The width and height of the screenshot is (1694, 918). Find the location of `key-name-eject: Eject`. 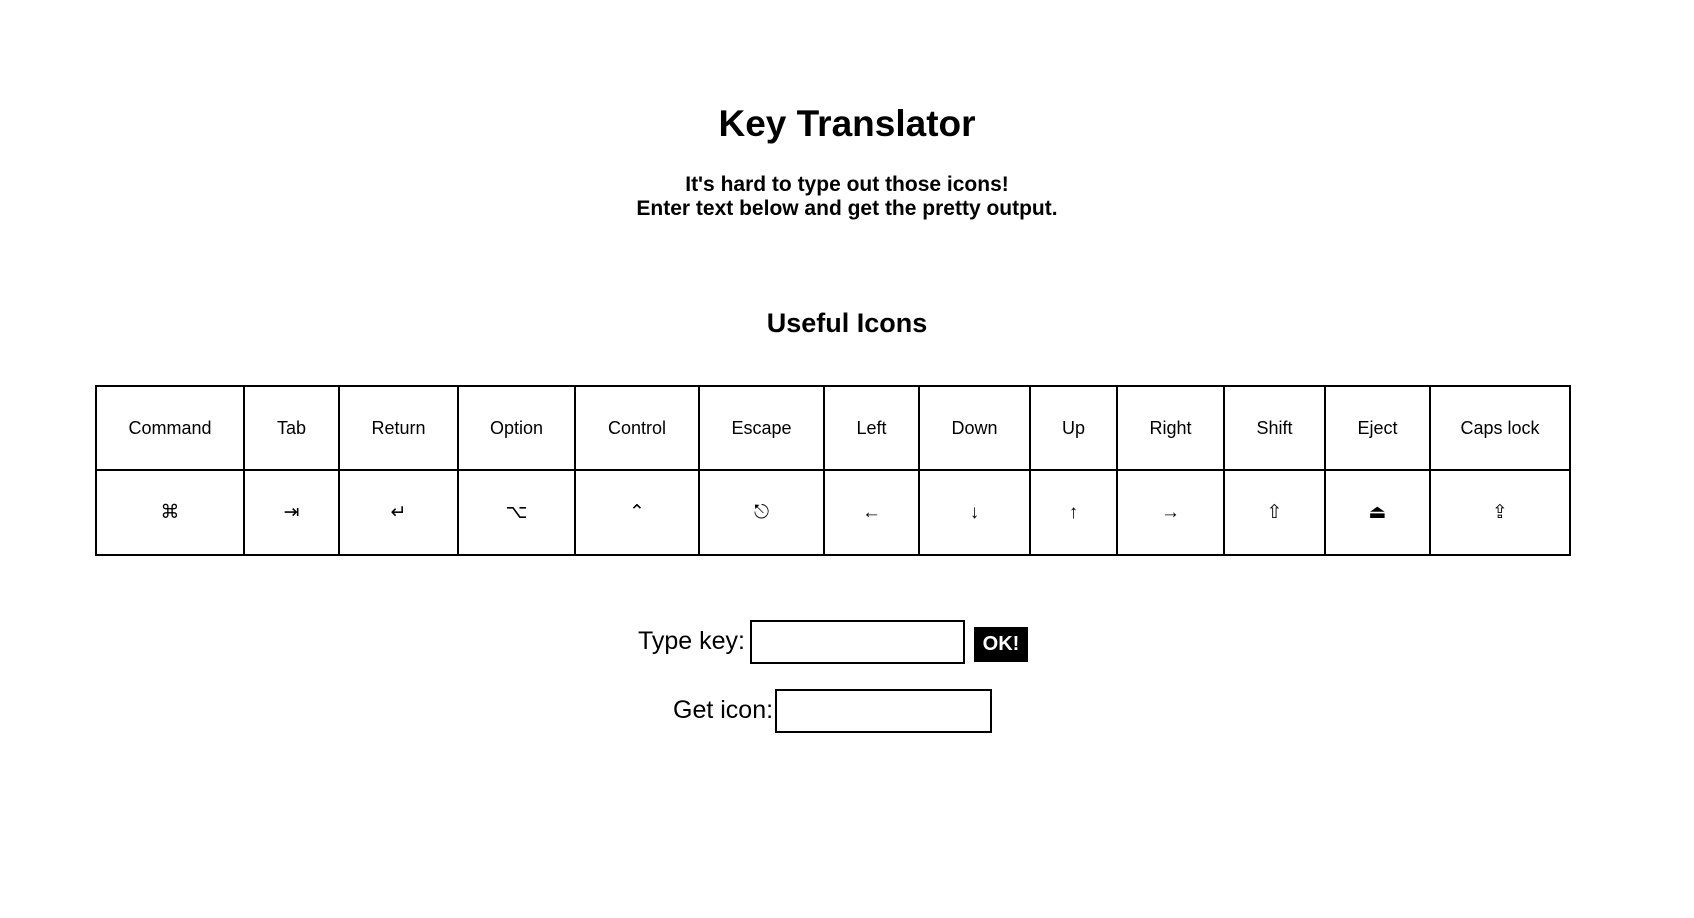

key-name-eject: Eject is located at coordinates (1377, 428).